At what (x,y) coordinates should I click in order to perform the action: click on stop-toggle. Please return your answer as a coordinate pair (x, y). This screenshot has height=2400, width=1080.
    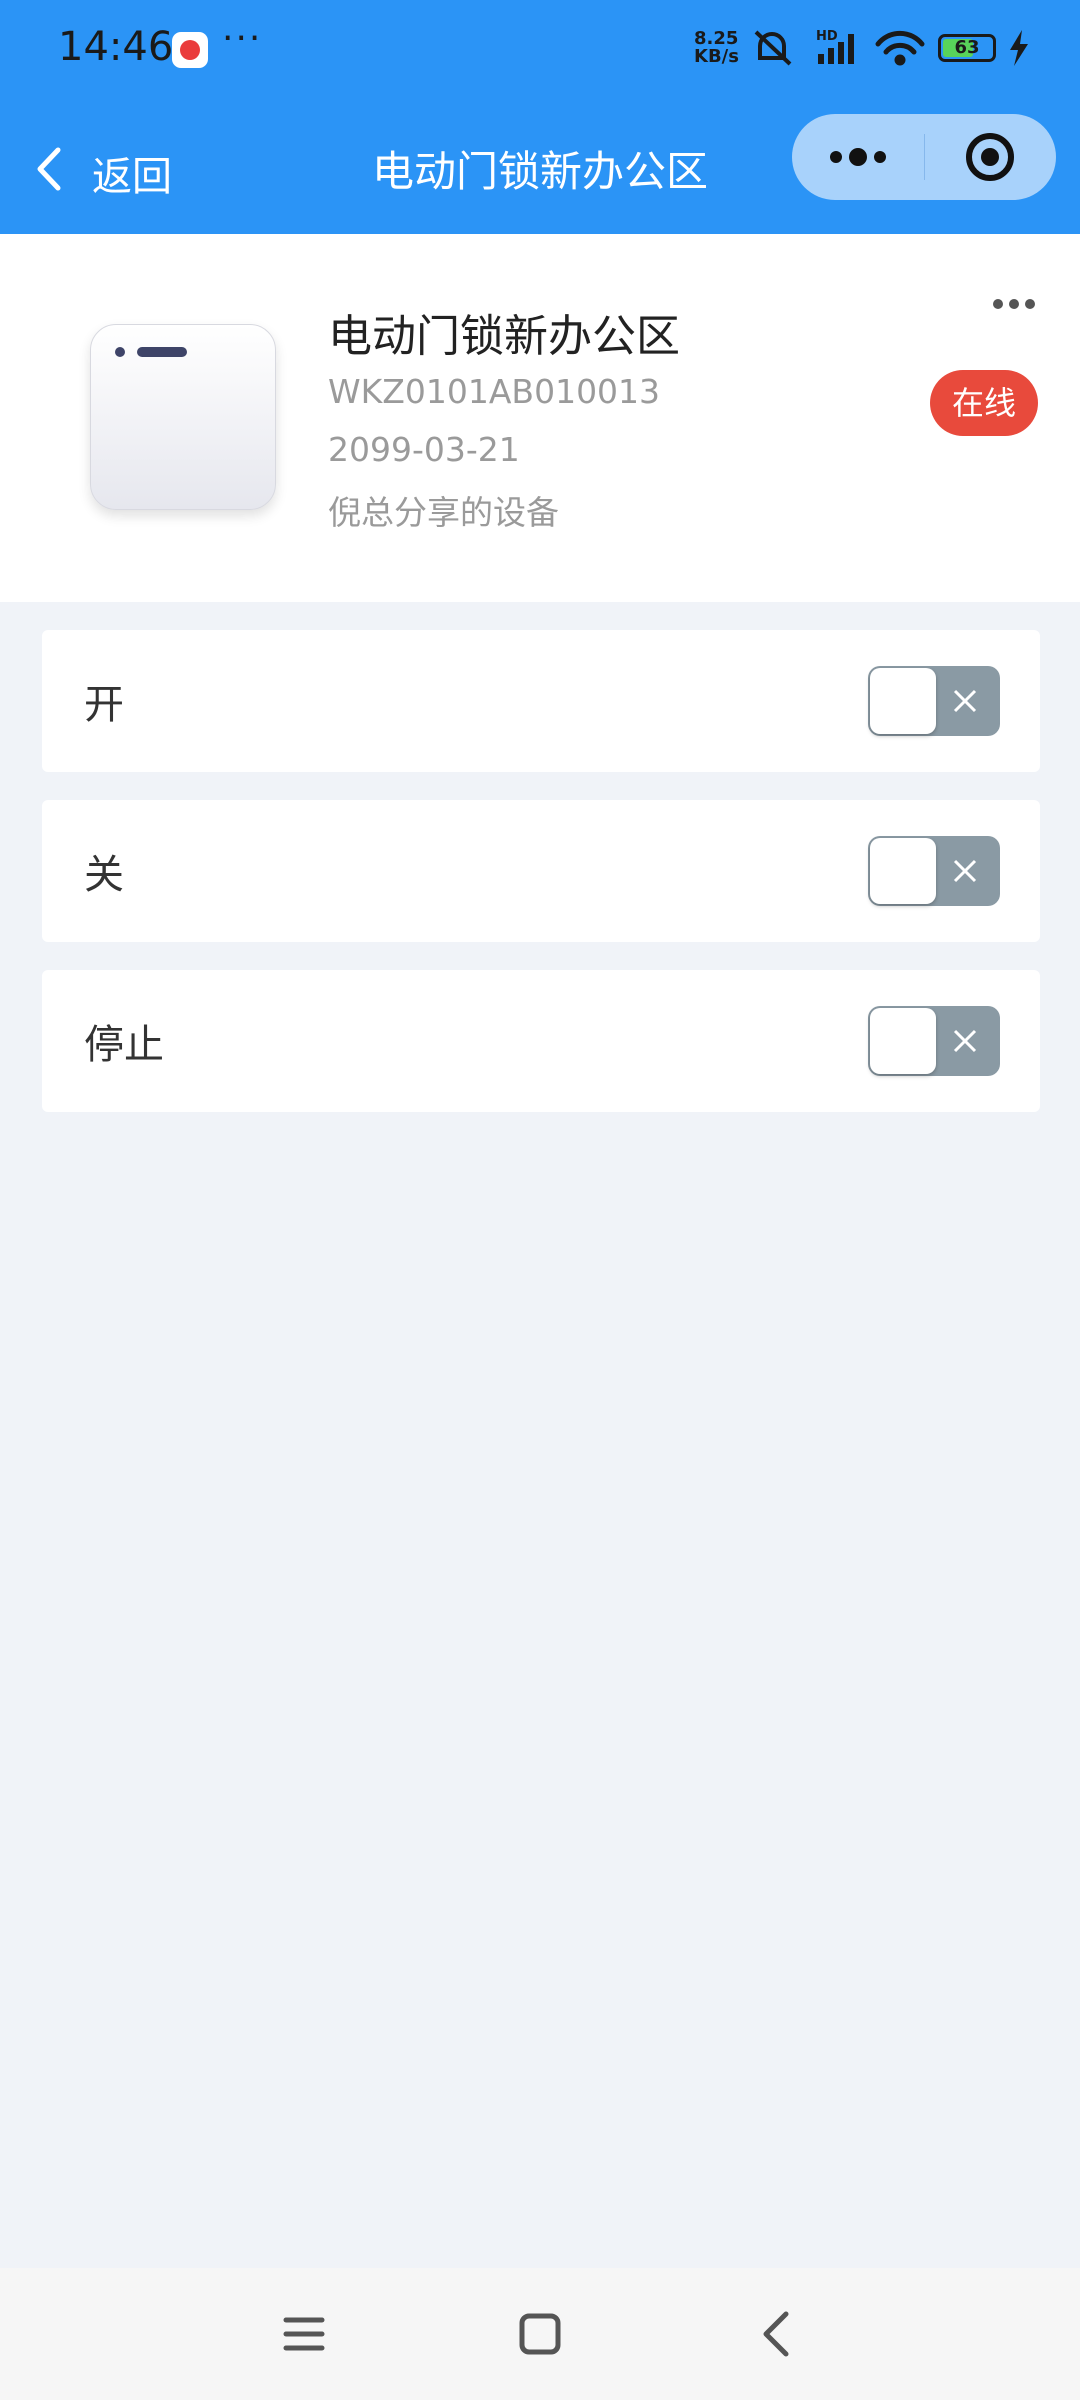
    Looking at the image, I should click on (934, 1041).